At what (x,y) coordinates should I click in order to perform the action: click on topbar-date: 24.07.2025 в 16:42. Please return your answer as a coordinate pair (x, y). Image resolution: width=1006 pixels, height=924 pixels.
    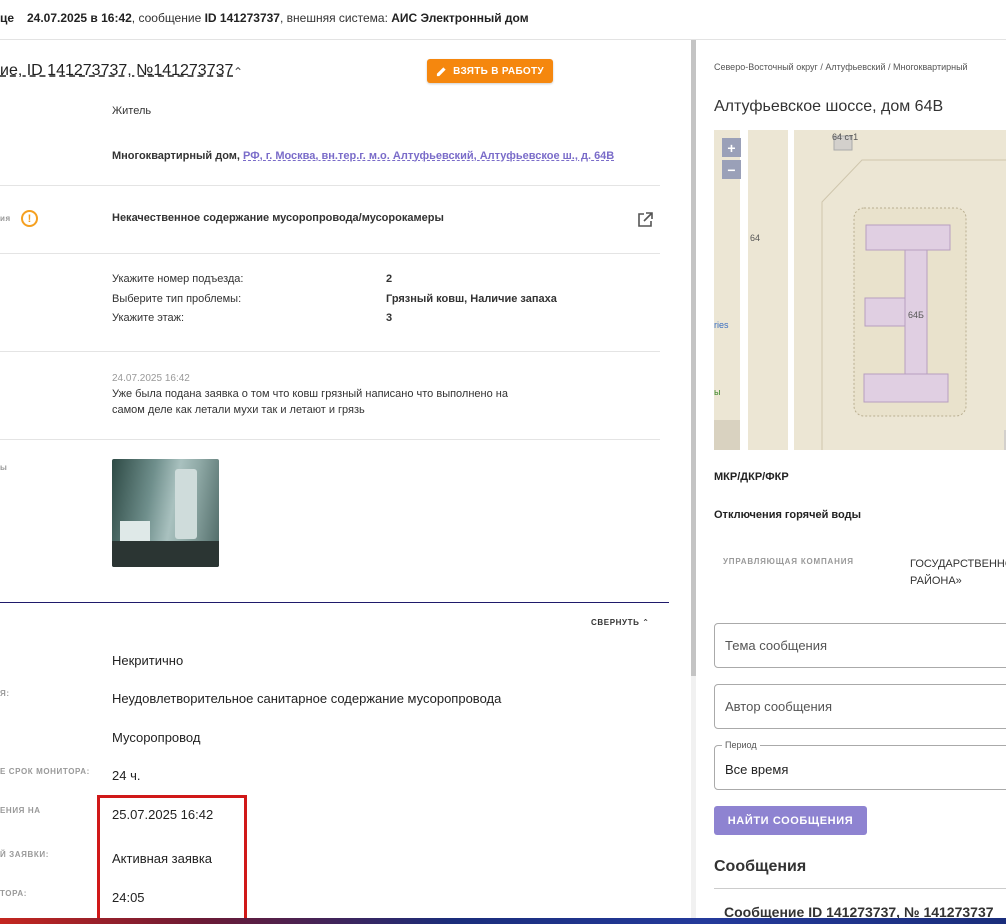
    Looking at the image, I should click on (79, 18).